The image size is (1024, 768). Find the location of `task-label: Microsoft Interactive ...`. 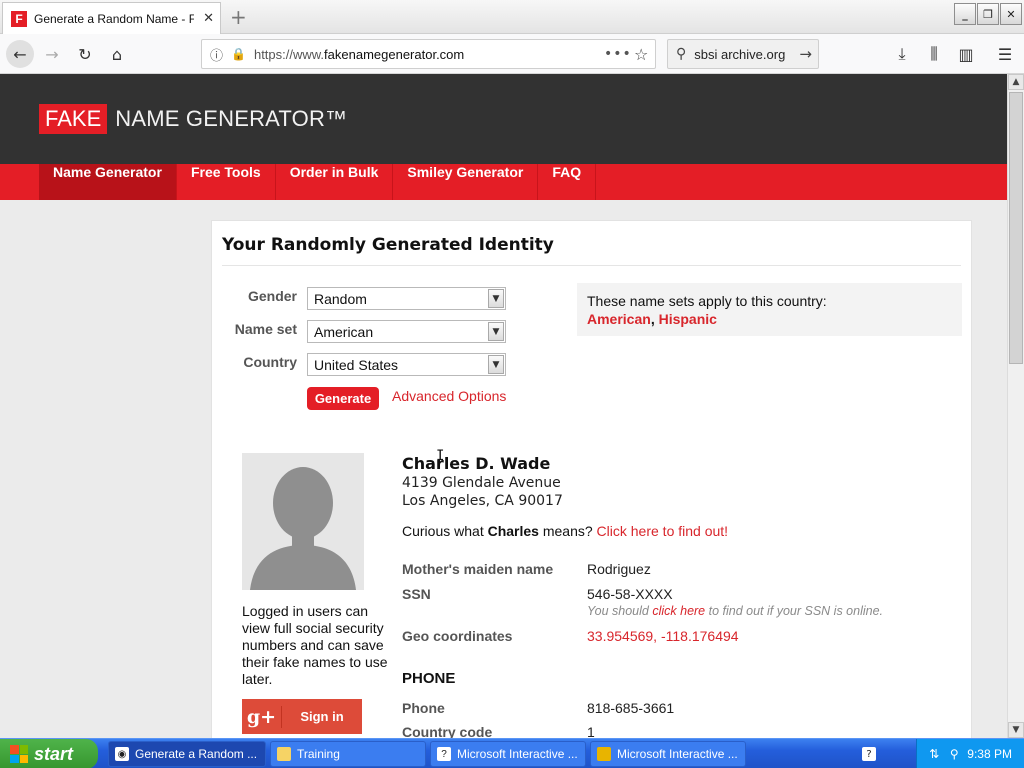

task-label: Microsoft Interactive ... is located at coordinates (677, 754).